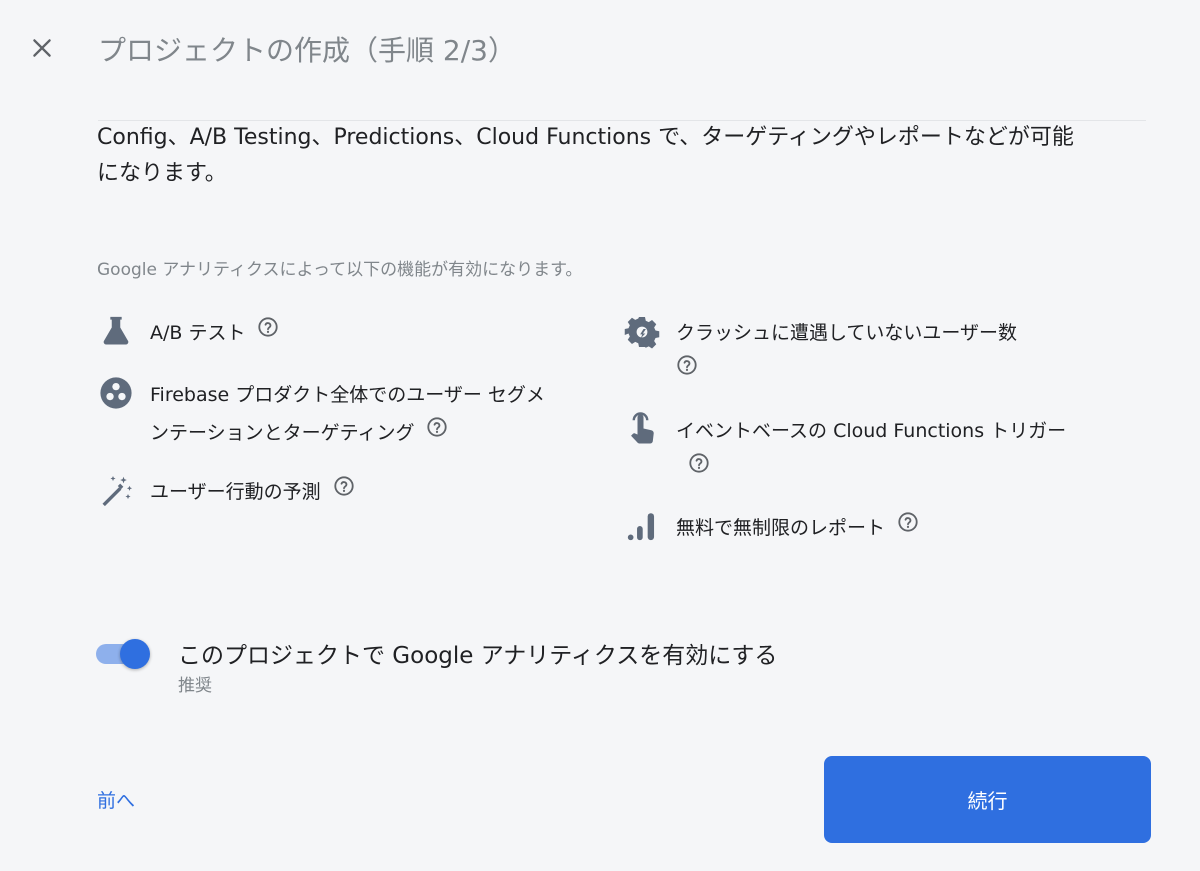  Describe the element at coordinates (198, 333) in the screenshot. I see `feature-label: A/B テスト` at that location.